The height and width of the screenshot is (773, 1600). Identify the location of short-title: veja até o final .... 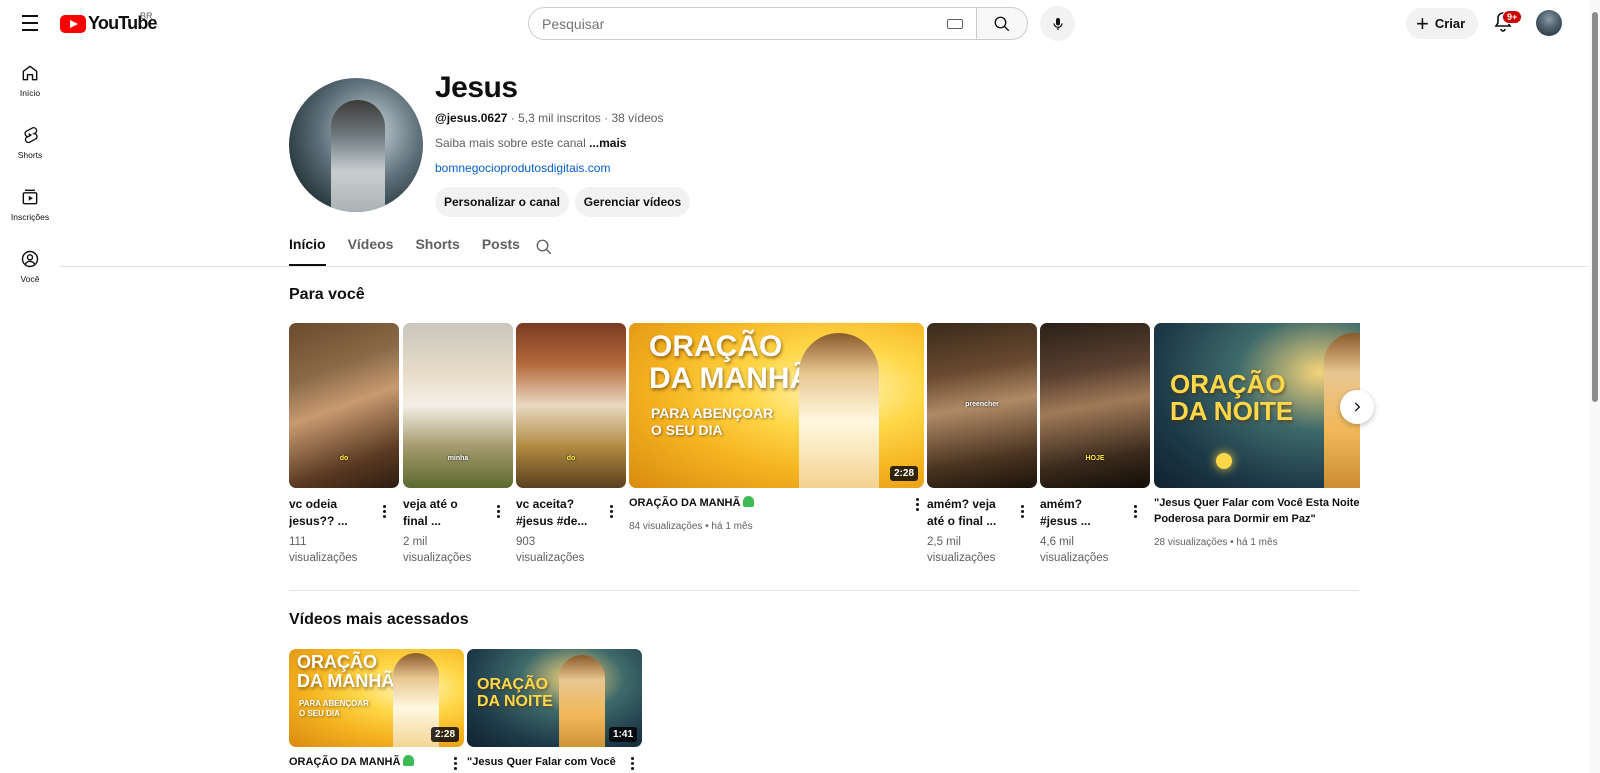
(443, 513).